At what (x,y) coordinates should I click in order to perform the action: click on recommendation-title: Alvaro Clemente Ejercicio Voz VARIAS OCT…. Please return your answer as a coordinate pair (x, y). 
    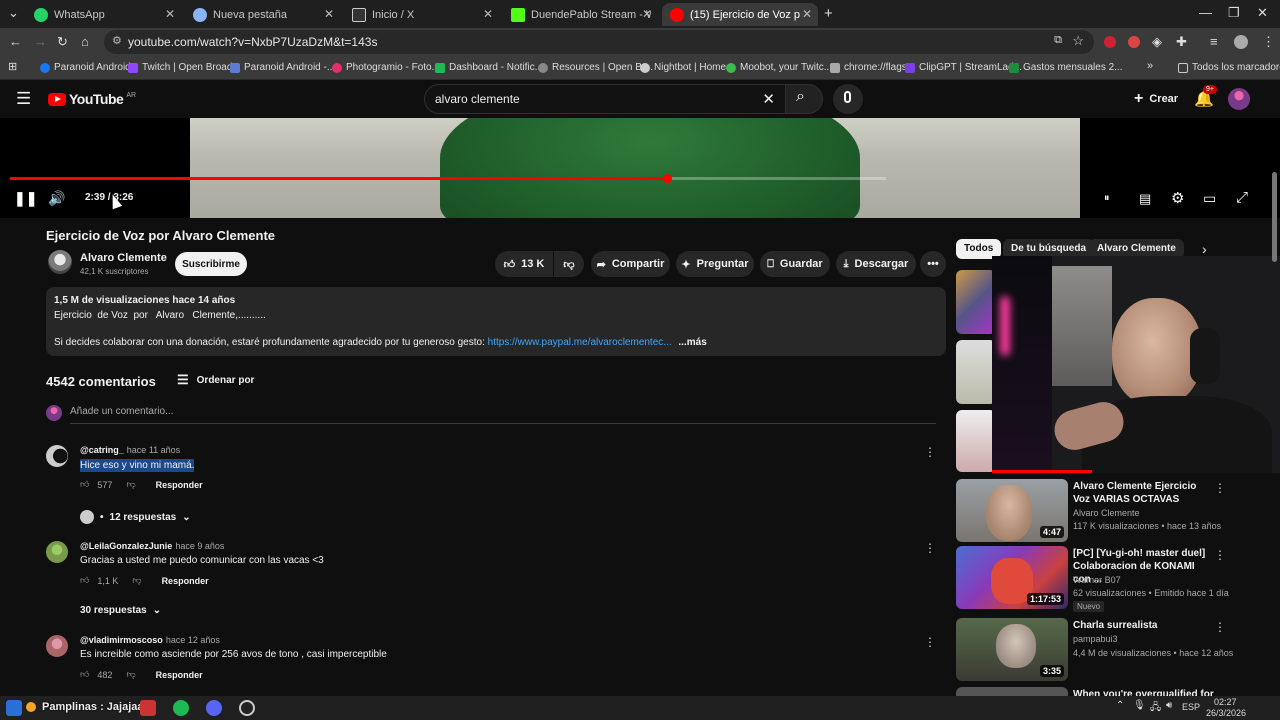
    Looking at the image, I should click on (1143, 493).